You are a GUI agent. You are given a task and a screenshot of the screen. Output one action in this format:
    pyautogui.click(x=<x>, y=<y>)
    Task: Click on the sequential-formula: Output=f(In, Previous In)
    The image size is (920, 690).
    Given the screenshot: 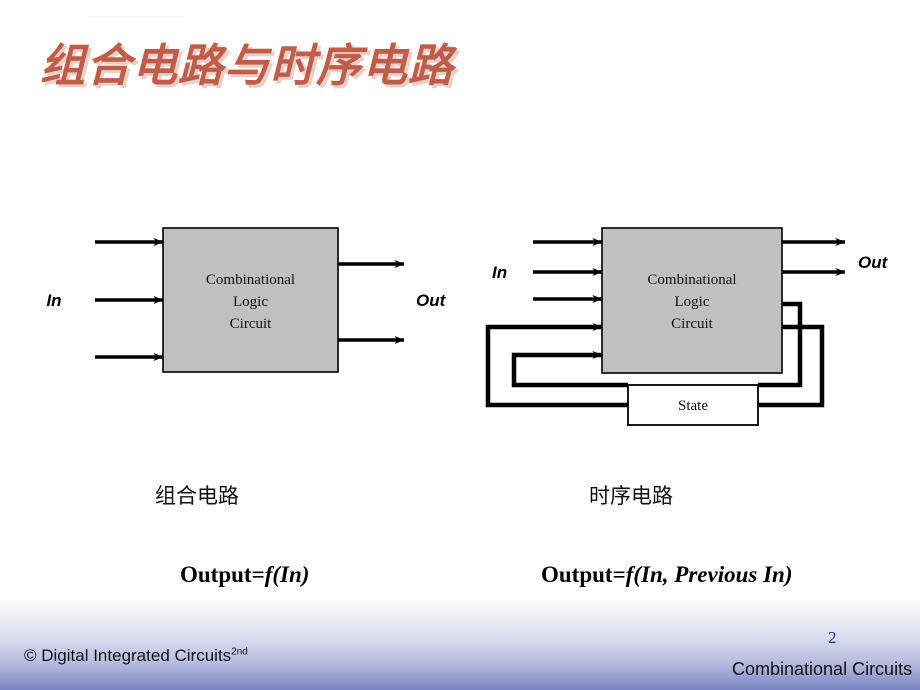 What is the action you would take?
    pyautogui.click(x=666, y=575)
    